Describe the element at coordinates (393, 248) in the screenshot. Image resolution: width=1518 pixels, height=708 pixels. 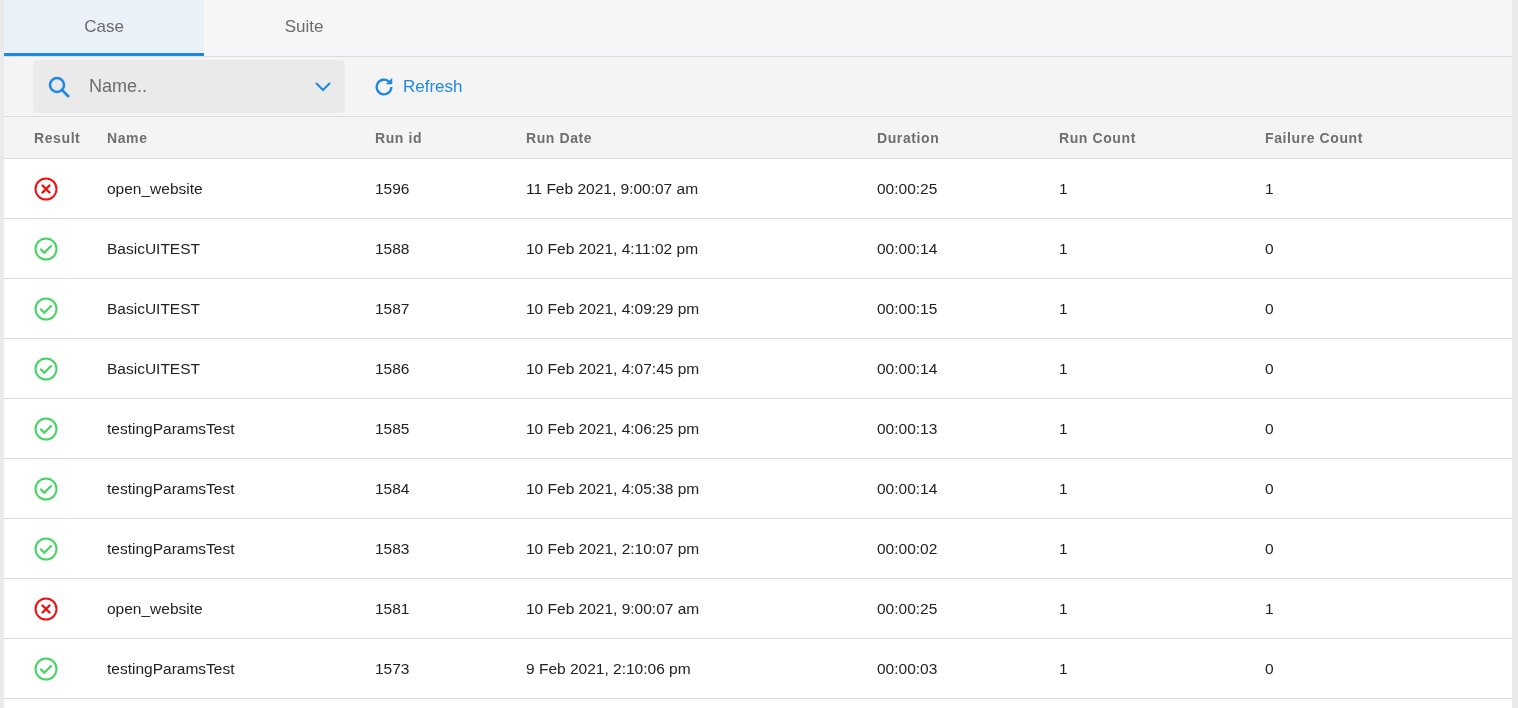
I see `table-cell-text: 1588` at that location.